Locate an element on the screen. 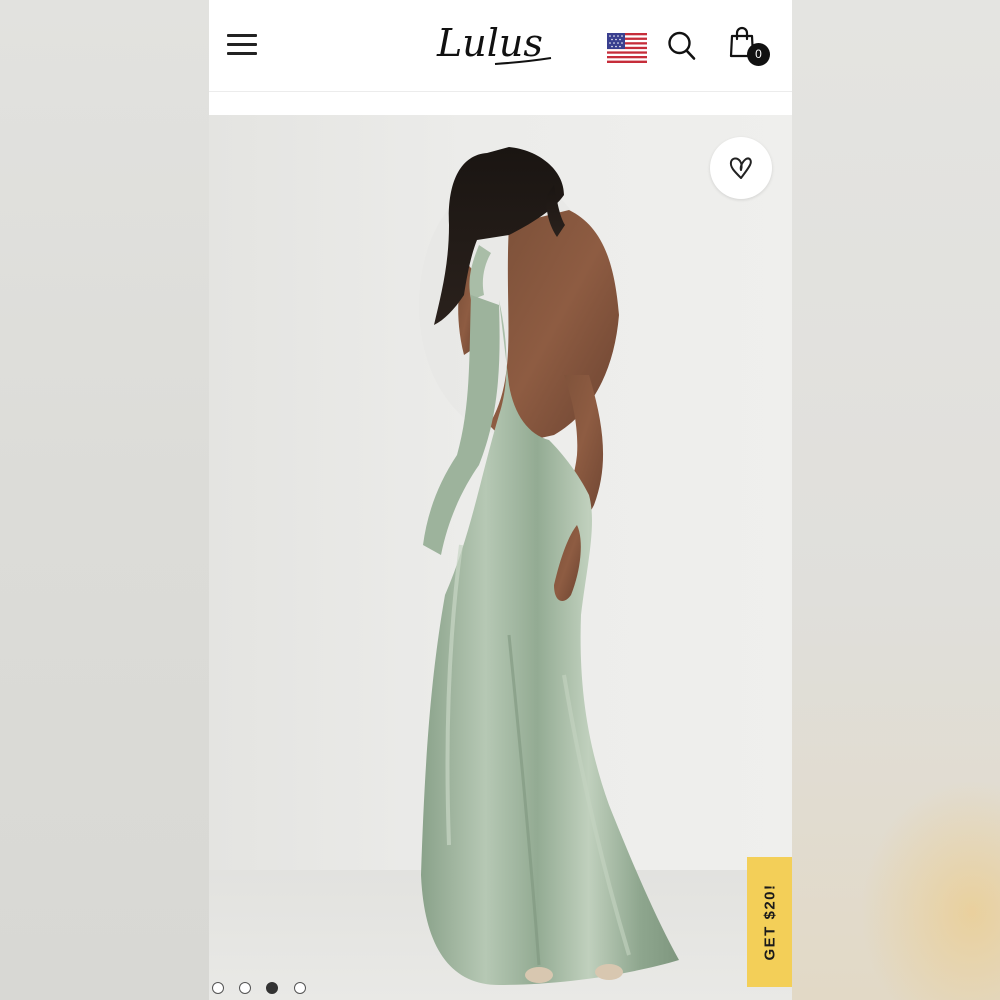  cart-count-badge: 0 is located at coordinates (758, 54).